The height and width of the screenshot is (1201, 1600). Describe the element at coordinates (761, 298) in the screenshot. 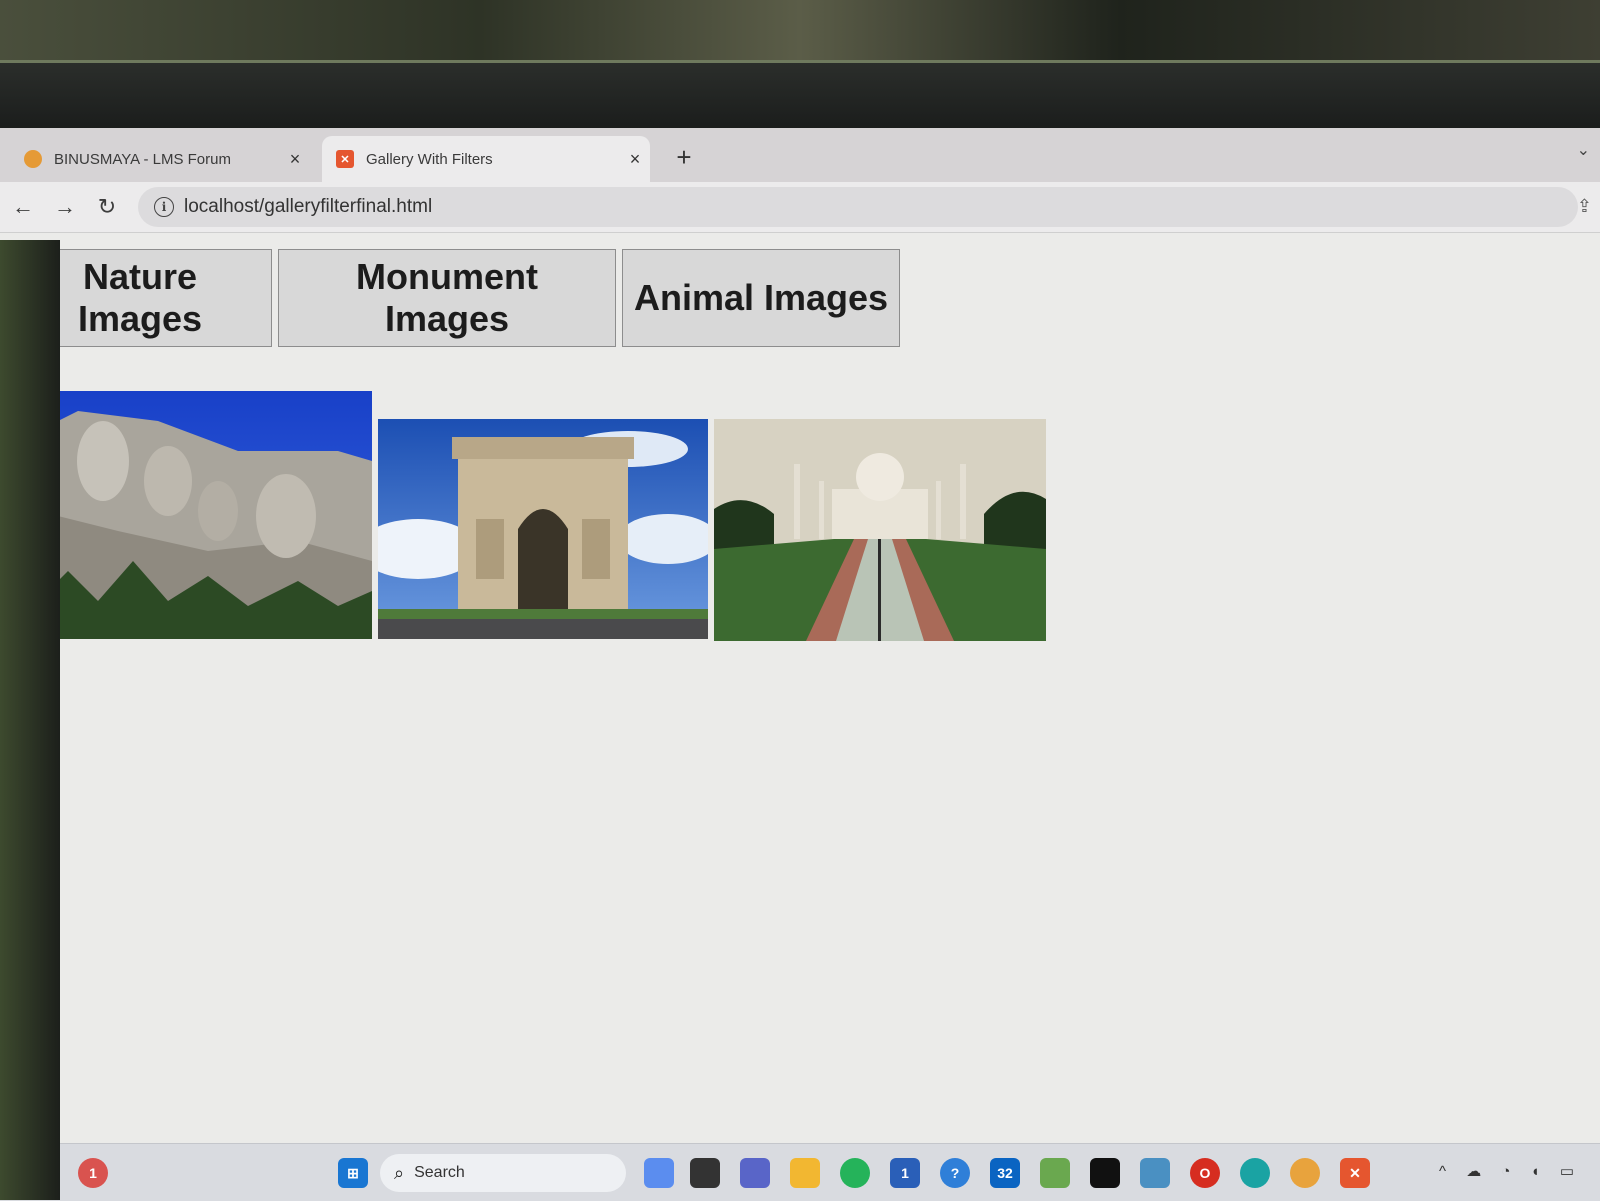

I see `animal-images-button: Animal Images` at that location.